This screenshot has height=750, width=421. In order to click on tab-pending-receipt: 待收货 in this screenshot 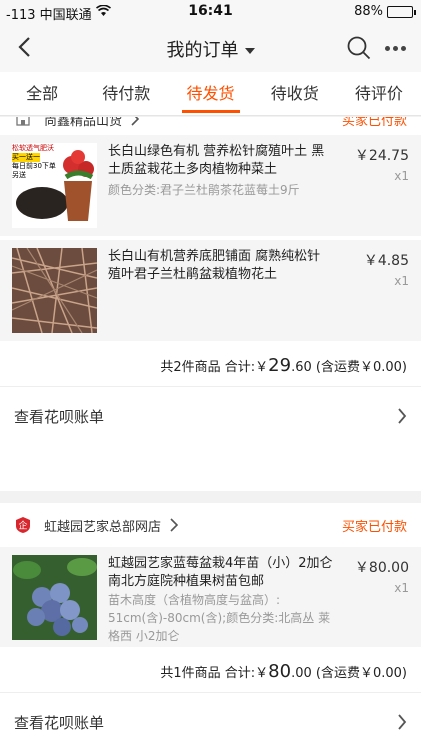, I will do `click(295, 93)`.